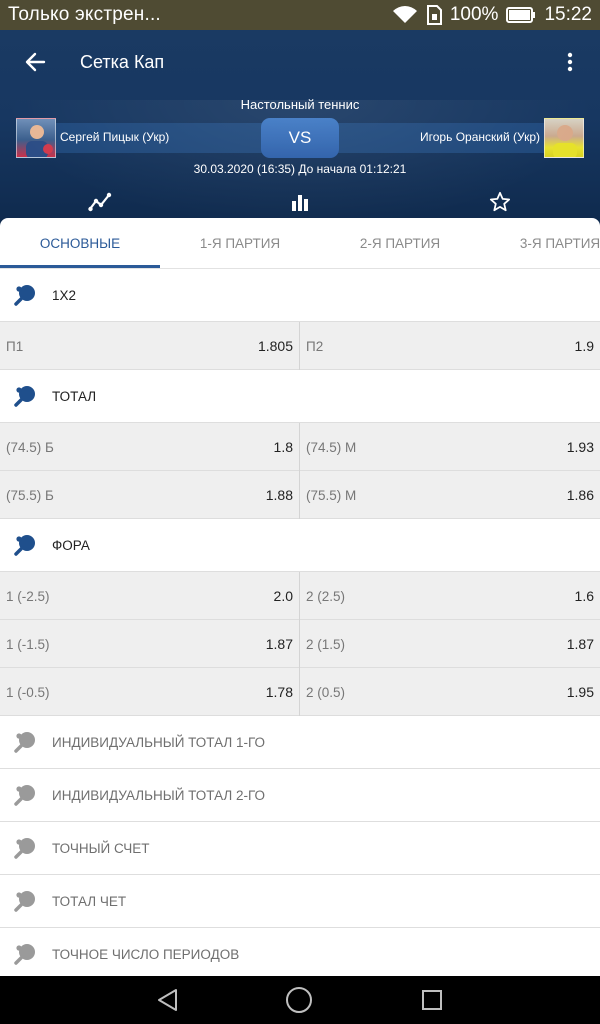  What do you see at coordinates (300, 396) in the screenshot?
I see `market-header-total: ТОТАЛ` at bounding box center [300, 396].